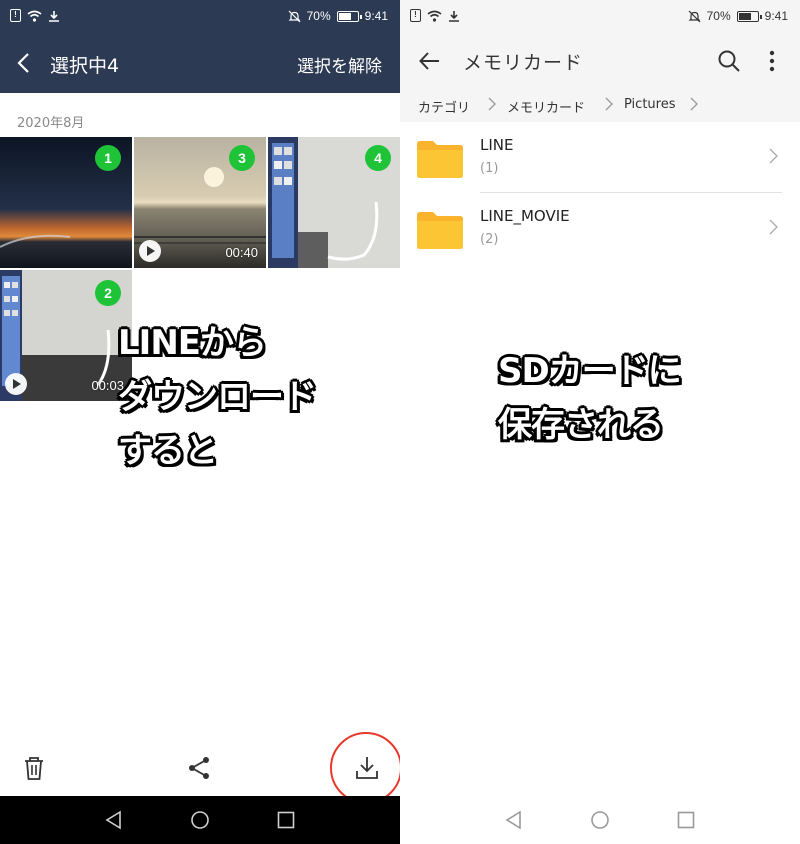 Image resolution: width=800 pixels, height=844 pixels. I want to click on overlay-caption: LINEから ダウンロード すると, so click(217, 397).